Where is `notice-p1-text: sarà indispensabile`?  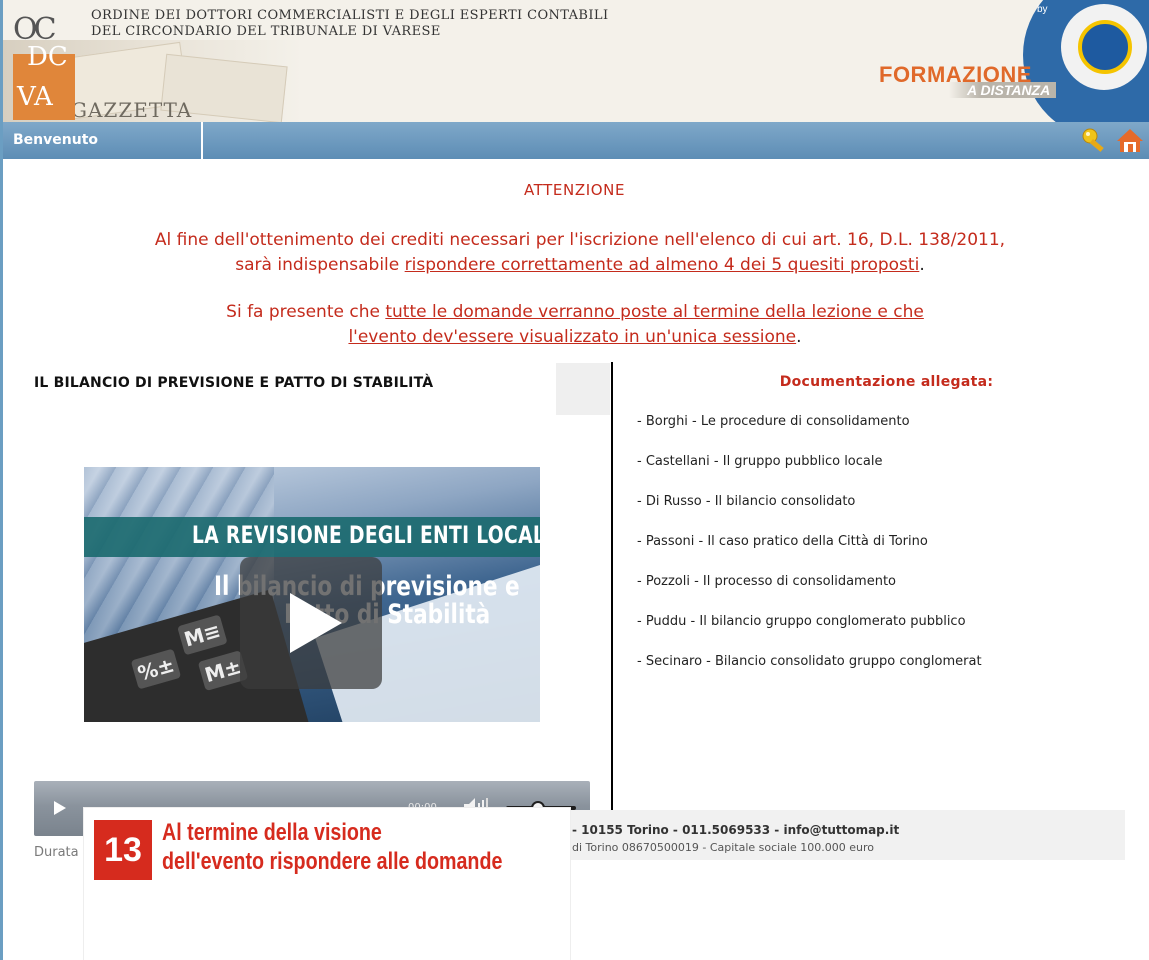 notice-p1-text: sarà indispensabile is located at coordinates (320, 265).